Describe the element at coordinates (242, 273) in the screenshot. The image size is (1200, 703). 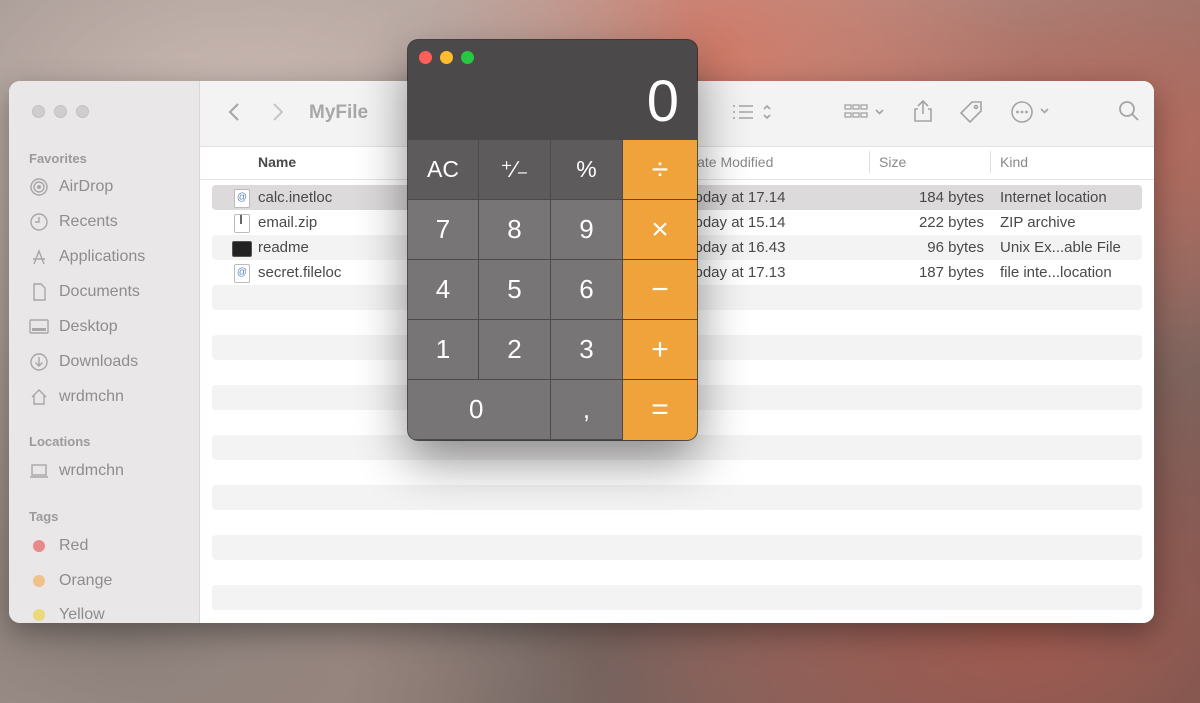
I see `fileloc-icon: @` at that location.